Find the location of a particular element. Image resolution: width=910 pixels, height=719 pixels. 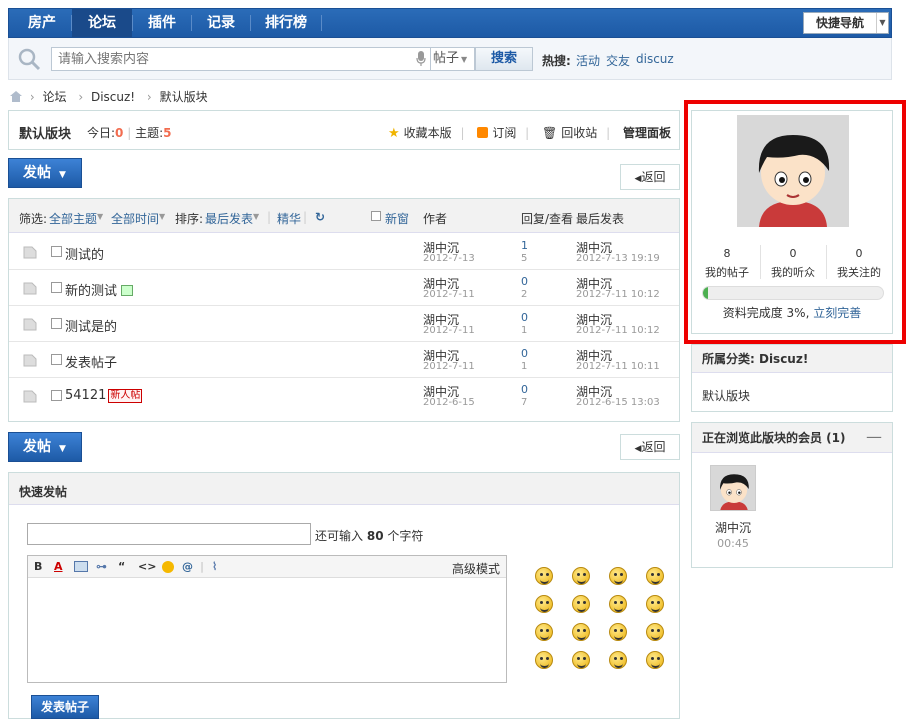

online-member-name: 湖中沉 is located at coordinates (733, 527).